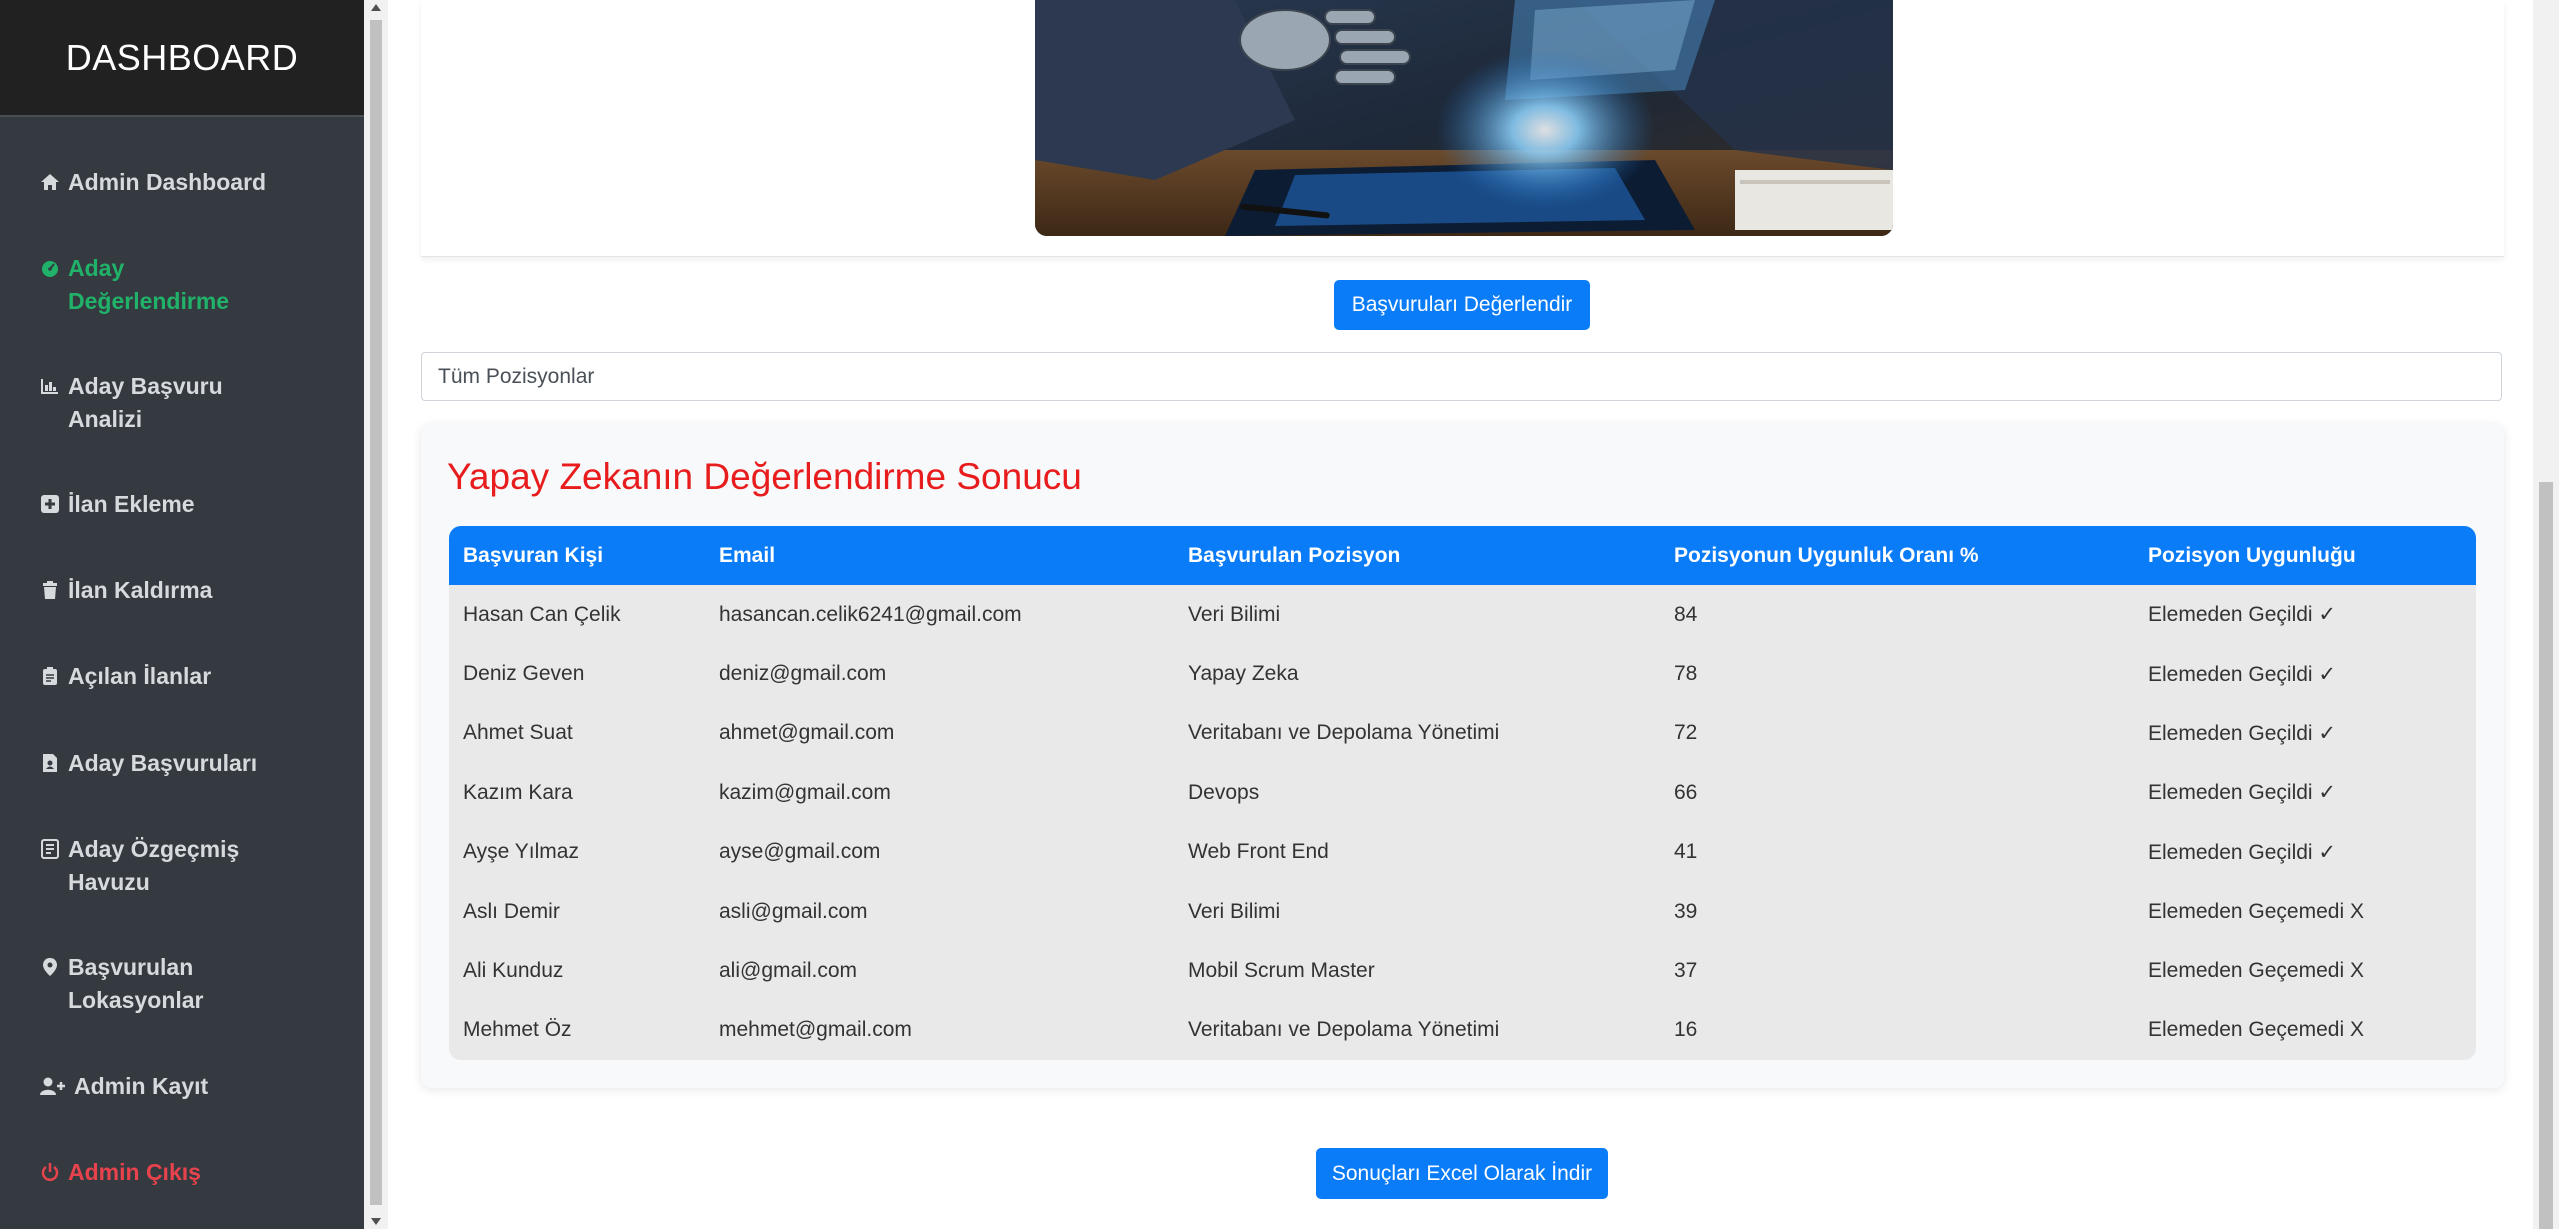  Describe the element at coordinates (53, 1086) in the screenshot. I see `user-plus-icon` at that location.